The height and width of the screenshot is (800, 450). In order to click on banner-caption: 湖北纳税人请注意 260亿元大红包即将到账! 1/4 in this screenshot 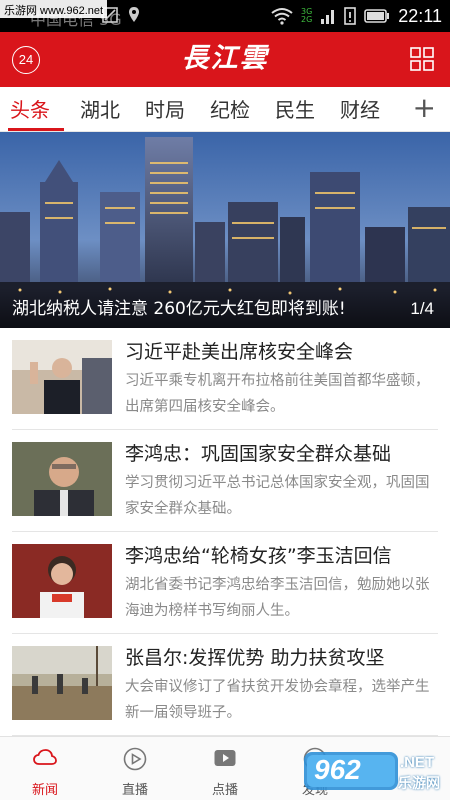, I will do `click(225, 308)`.